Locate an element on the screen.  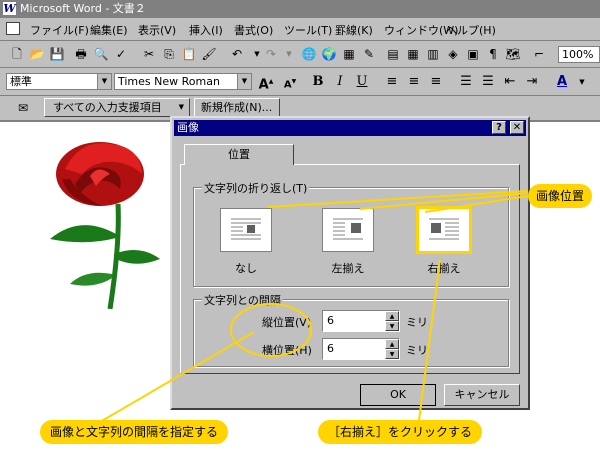
spacing-note-callout: 画像と文字列の間隔を指定する is located at coordinates (134, 432).